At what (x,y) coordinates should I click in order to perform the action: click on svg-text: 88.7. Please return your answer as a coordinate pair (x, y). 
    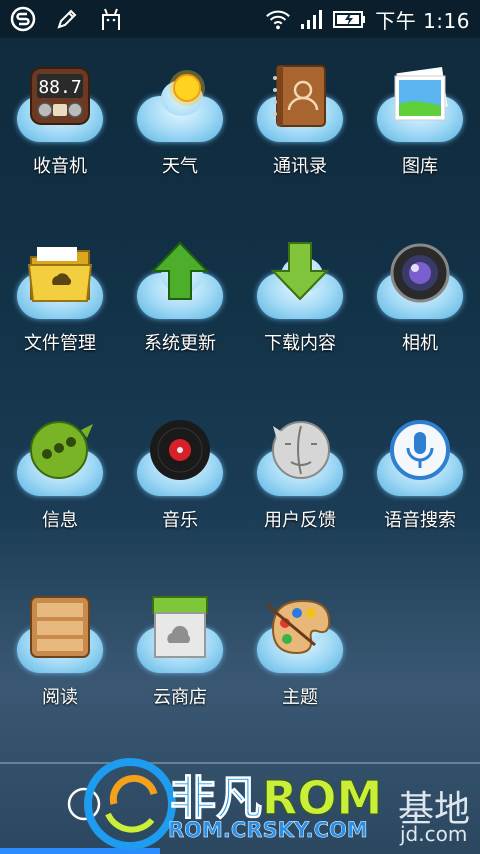
    Looking at the image, I should click on (59, 87).